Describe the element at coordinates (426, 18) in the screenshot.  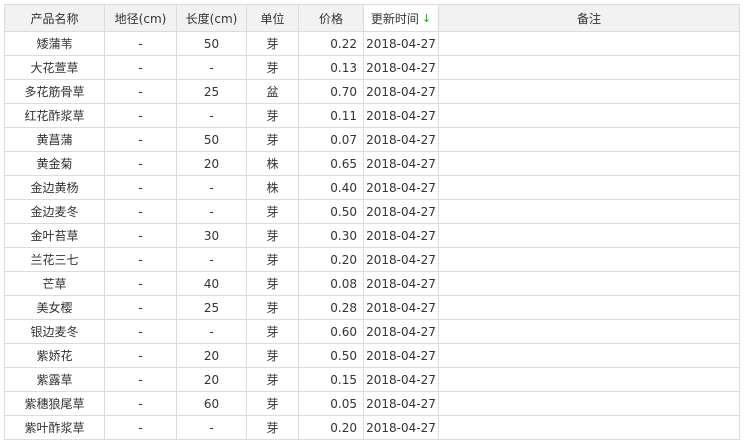
I see `sort-descending-icon: ↓` at that location.